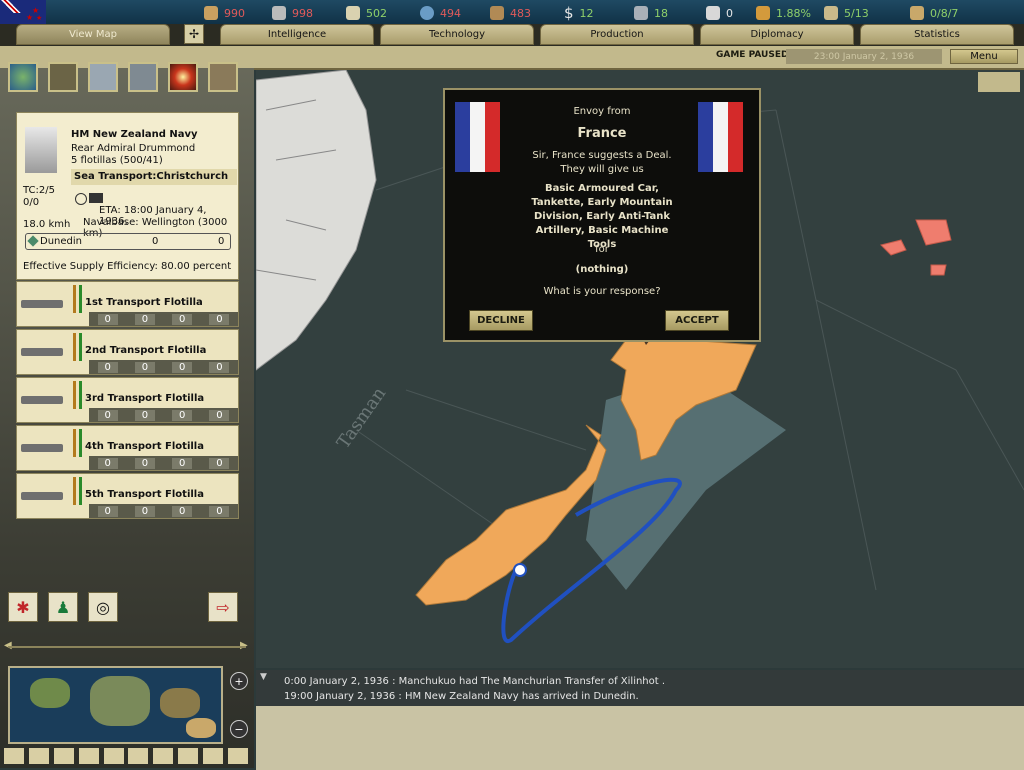  I want to click on flotilla-row: 1st Transport Flotilla 0000, so click(127, 304).